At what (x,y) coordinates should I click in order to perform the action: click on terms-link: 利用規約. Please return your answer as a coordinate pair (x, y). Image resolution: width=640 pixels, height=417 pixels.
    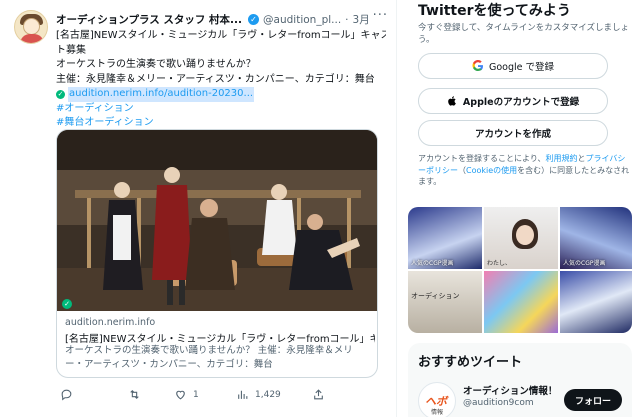
    Looking at the image, I should click on (562, 158).